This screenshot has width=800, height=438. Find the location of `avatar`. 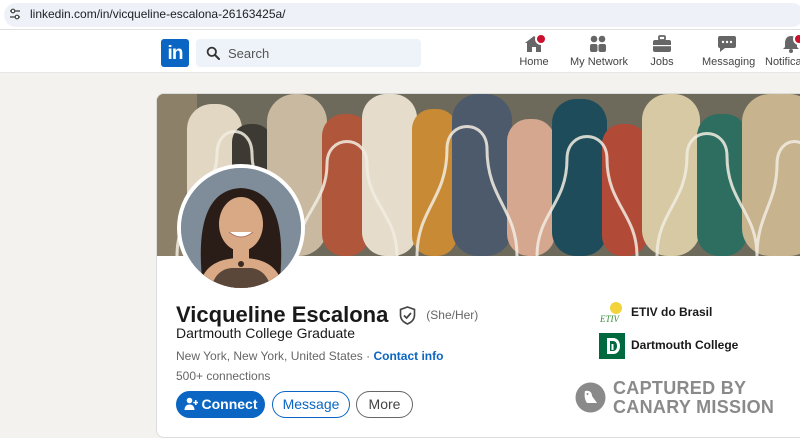

avatar is located at coordinates (241, 228).